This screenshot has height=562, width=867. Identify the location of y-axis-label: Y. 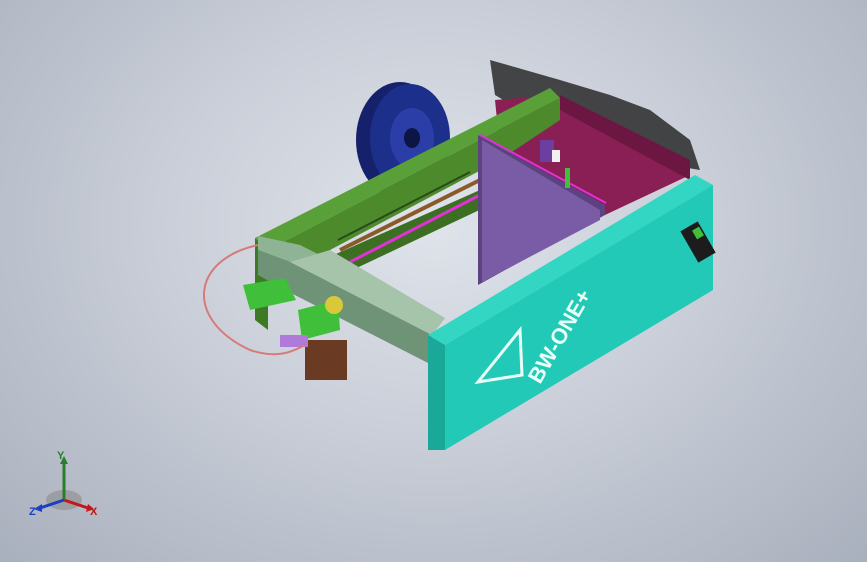
(61, 456).